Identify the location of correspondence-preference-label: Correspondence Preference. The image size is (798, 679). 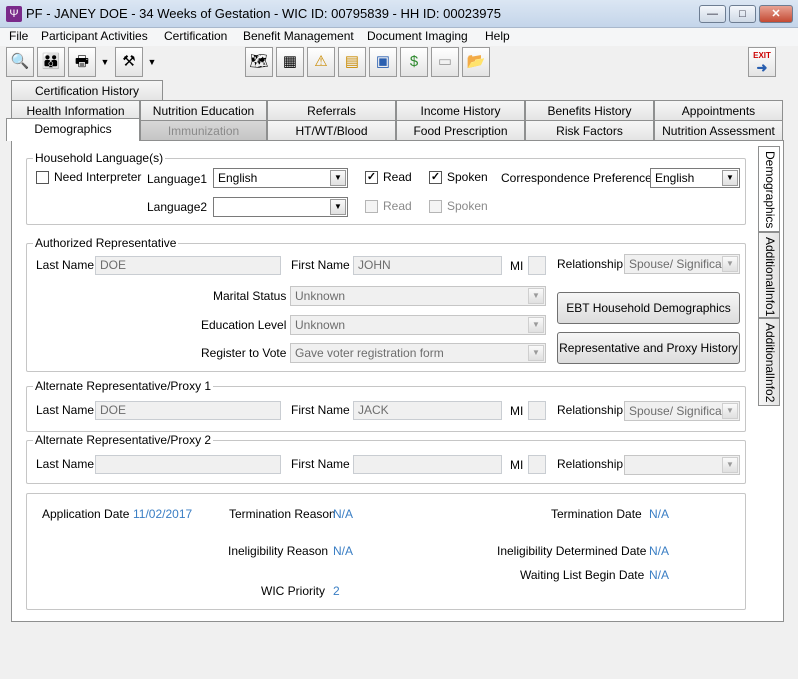
(576, 178).